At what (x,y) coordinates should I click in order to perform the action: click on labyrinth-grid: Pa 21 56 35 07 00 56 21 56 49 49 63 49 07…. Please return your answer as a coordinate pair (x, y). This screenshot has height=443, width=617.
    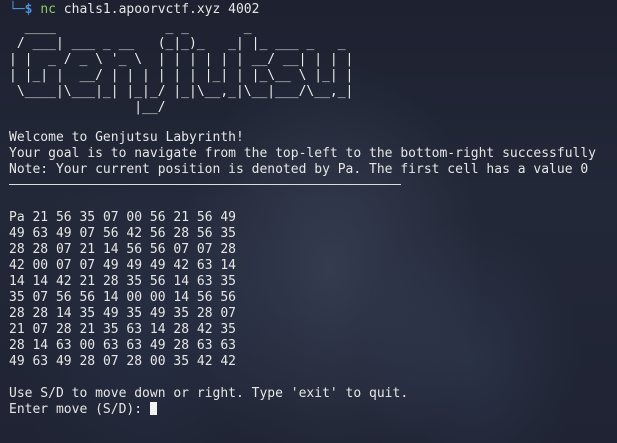
    Looking at the image, I should click on (122, 290).